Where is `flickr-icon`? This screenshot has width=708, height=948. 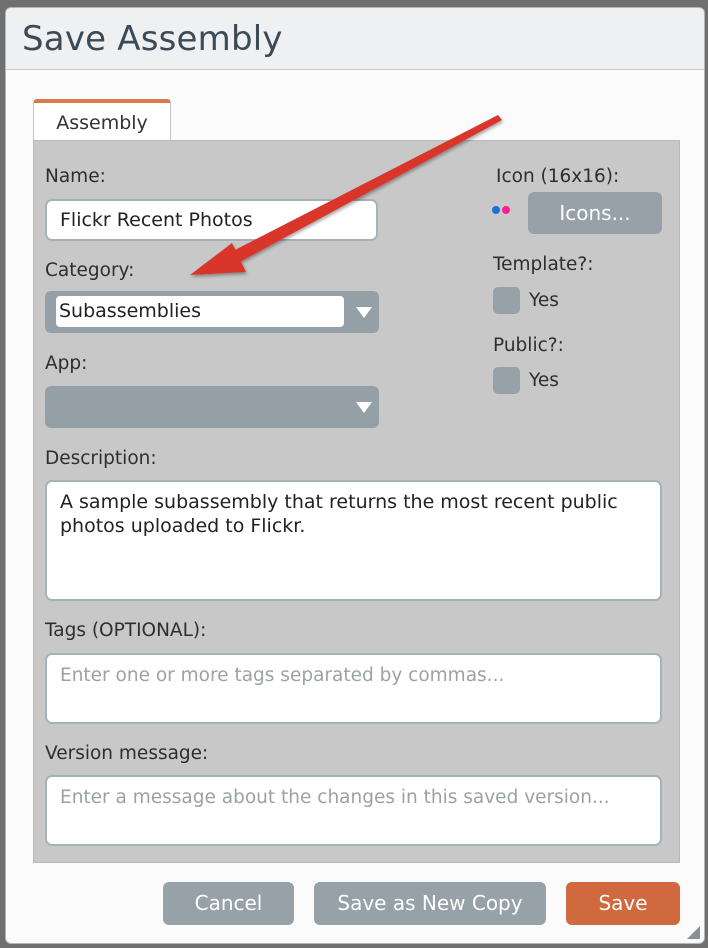 flickr-icon is located at coordinates (503, 211).